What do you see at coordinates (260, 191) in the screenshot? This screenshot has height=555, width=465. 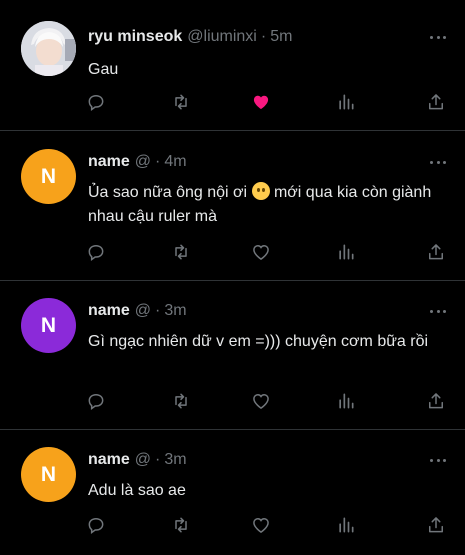 I see `slightly-smiling-face-icon` at bounding box center [260, 191].